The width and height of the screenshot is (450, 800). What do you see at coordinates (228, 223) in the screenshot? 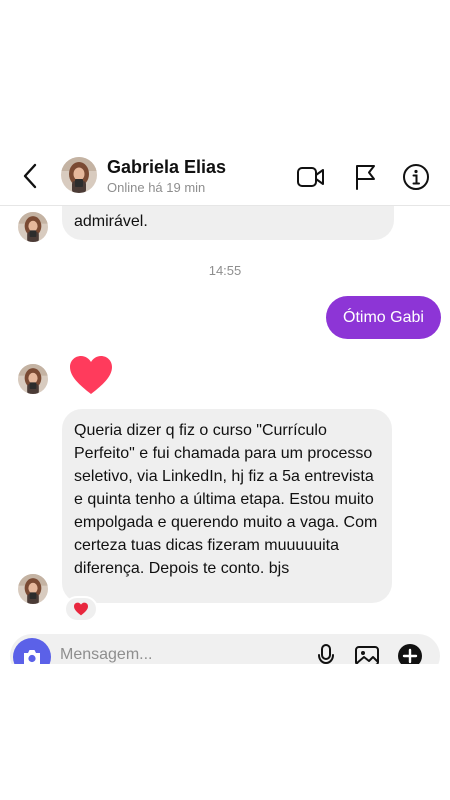
I see `message-bubble-incoming: admirável.` at bounding box center [228, 223].